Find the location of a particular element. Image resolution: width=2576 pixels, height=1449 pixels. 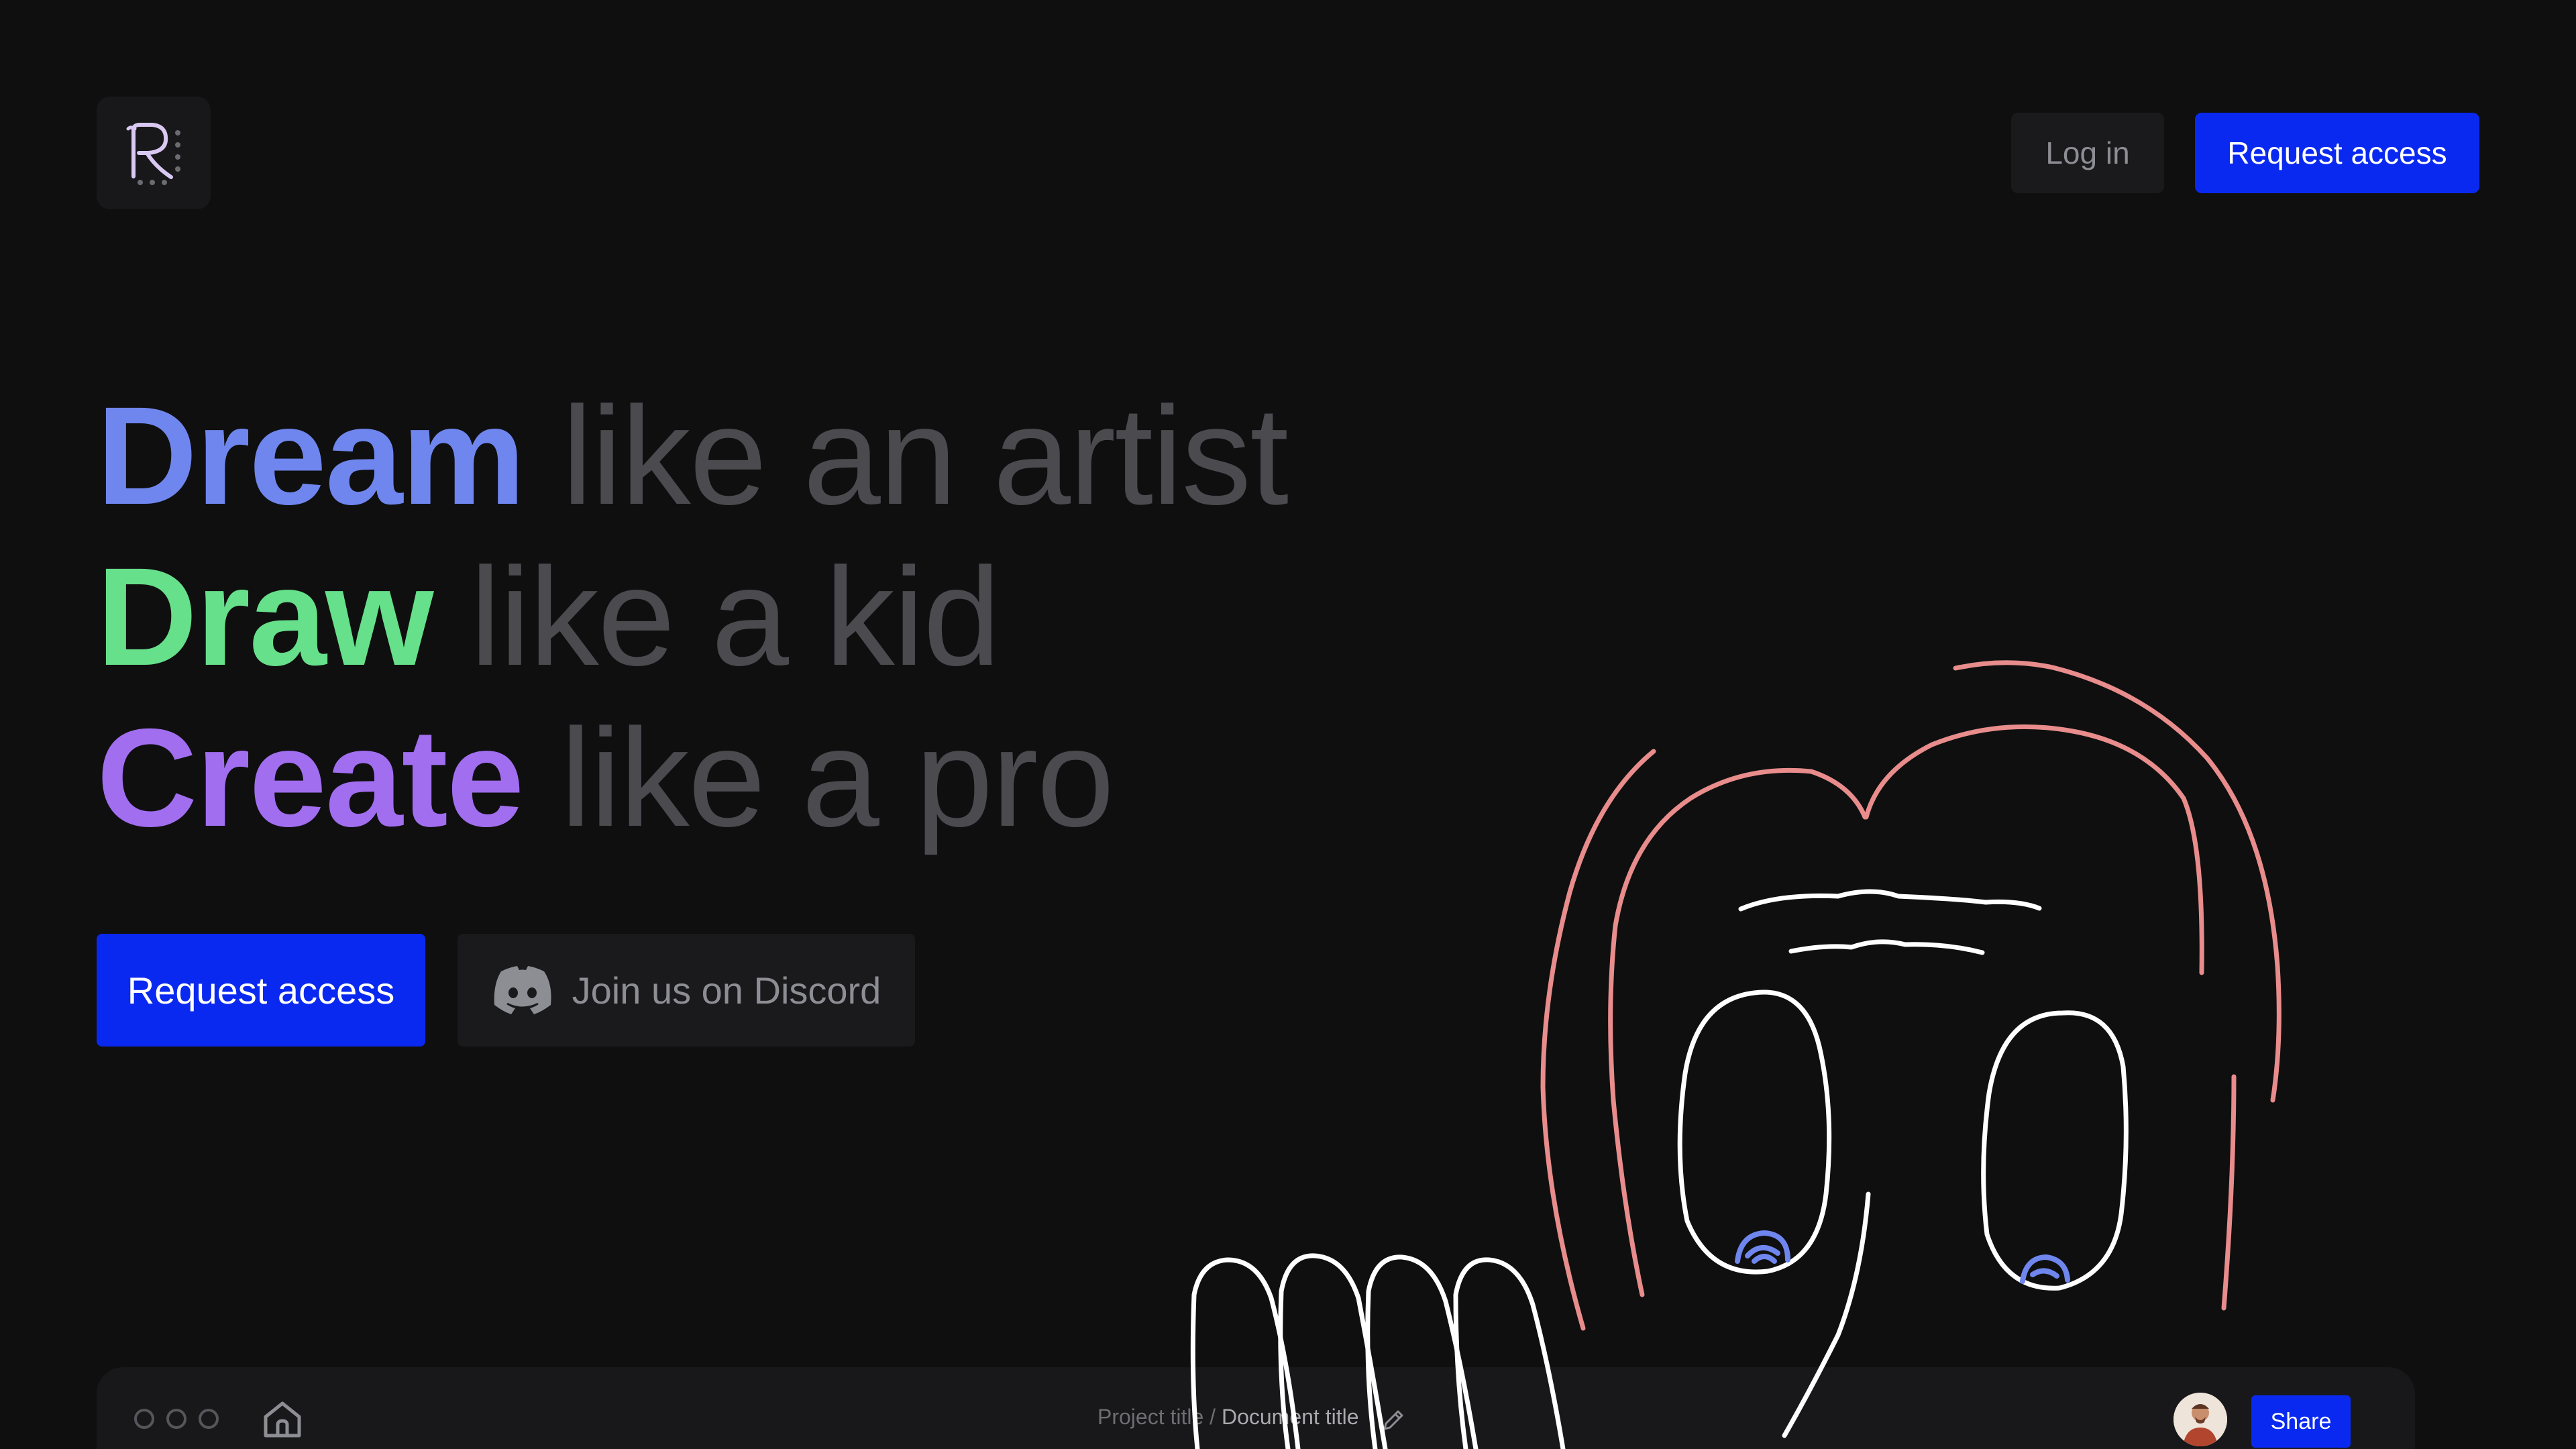

avatar-image is located at coordinates (2200, 1419).